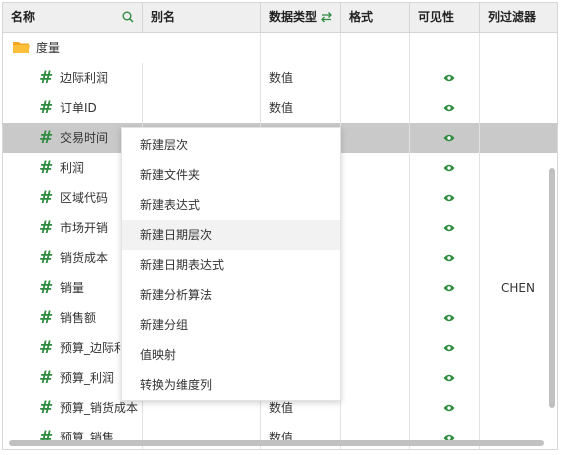 The image size is (564, 455). I want to click on menu-item: 新建分析算法, so click(231, 295).